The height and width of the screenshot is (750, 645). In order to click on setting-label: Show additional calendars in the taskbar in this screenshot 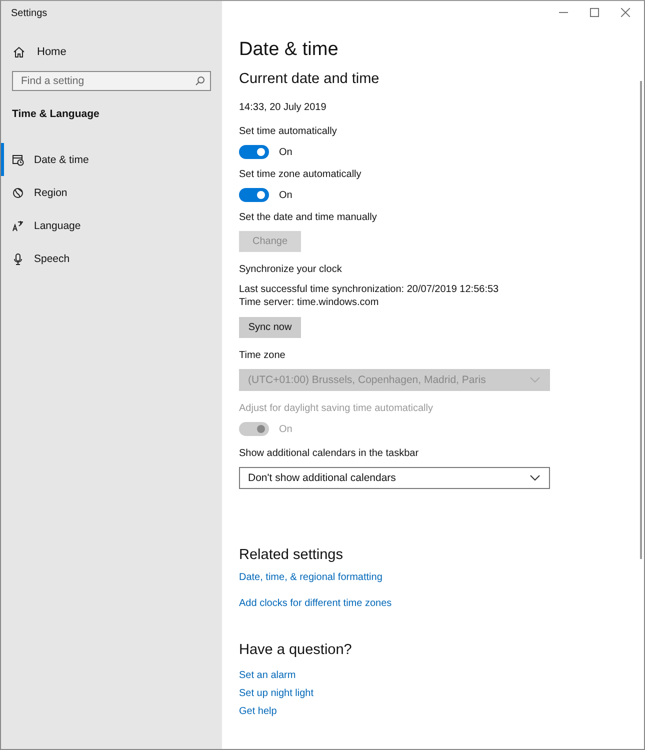, I will do `click(329, 453)`.